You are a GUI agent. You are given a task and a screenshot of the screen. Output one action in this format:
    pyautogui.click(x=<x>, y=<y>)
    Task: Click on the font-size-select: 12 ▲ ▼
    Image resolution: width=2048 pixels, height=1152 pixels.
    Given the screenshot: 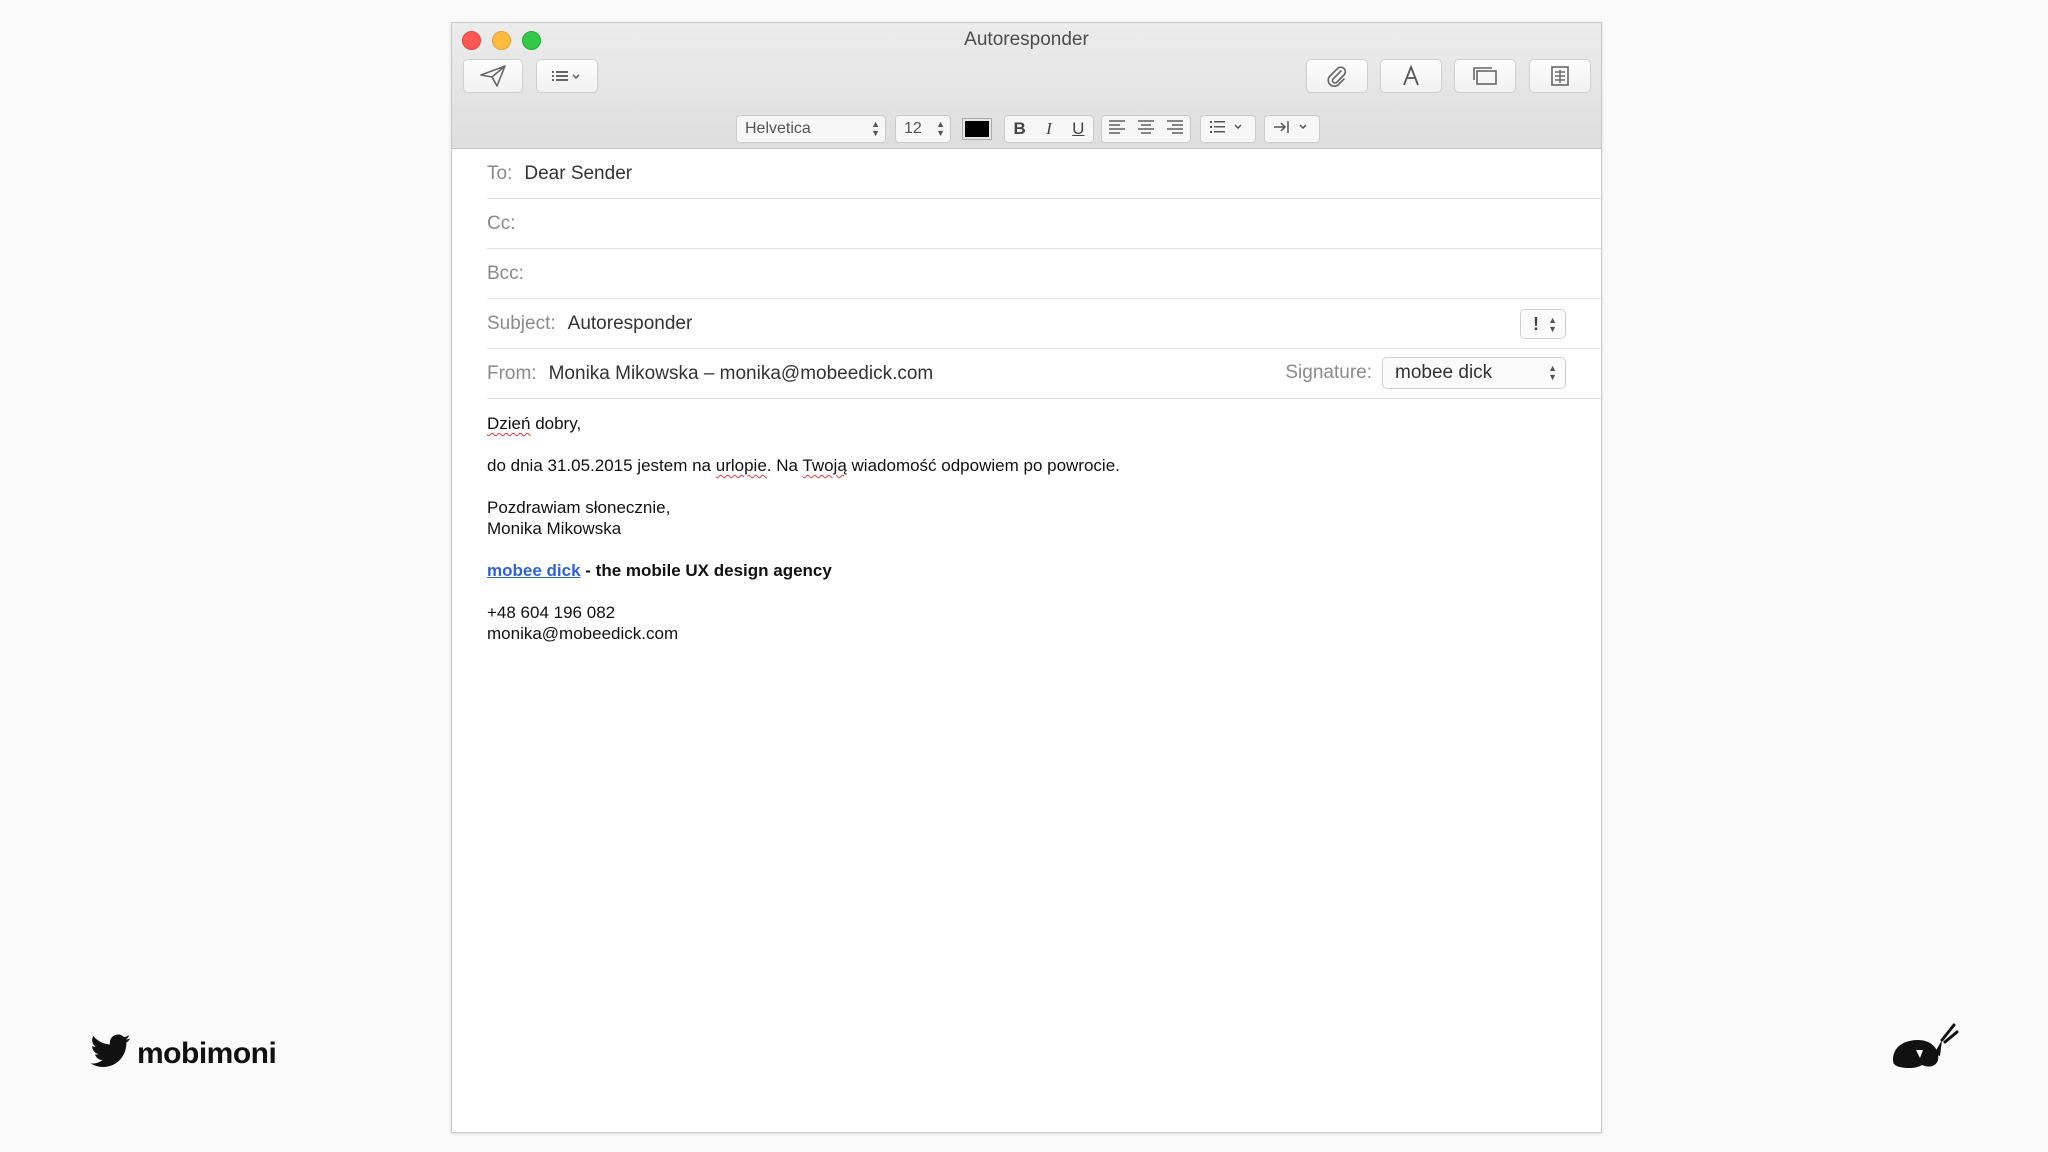 What is the action you would take?
    pyautogui.click(x=923, y=129)
    